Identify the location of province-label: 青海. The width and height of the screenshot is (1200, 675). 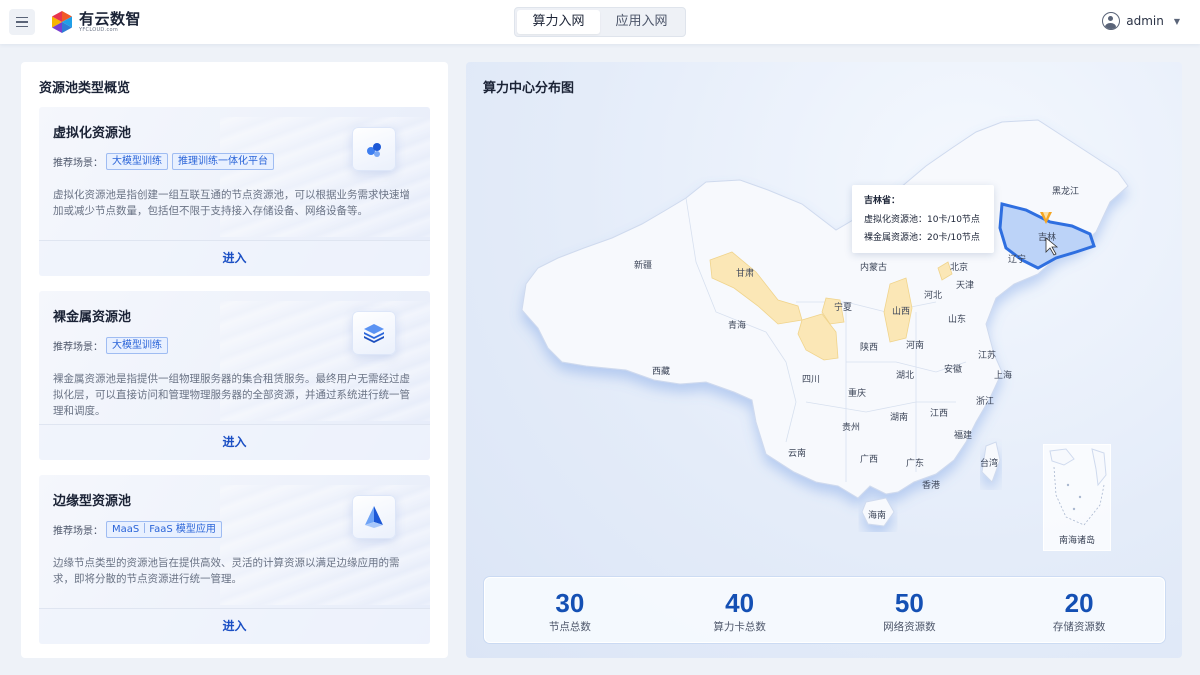
(737, 325).